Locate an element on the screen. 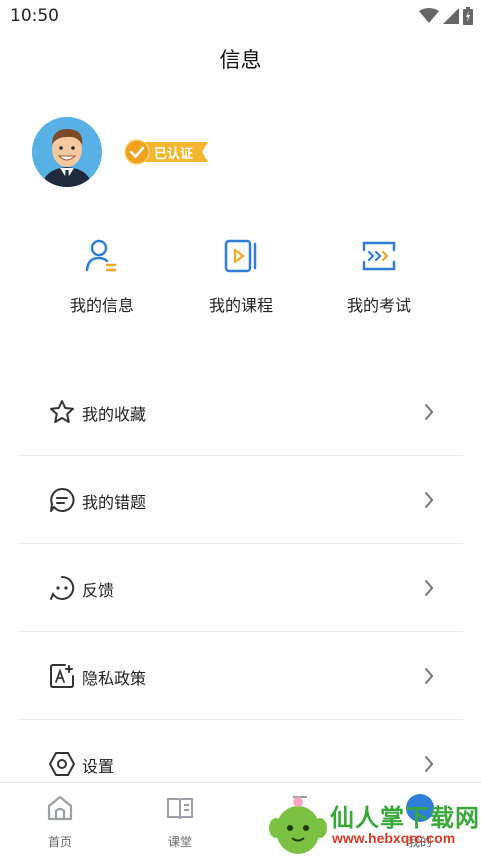  settings-hex-icon is located at coordinates (62, 764).